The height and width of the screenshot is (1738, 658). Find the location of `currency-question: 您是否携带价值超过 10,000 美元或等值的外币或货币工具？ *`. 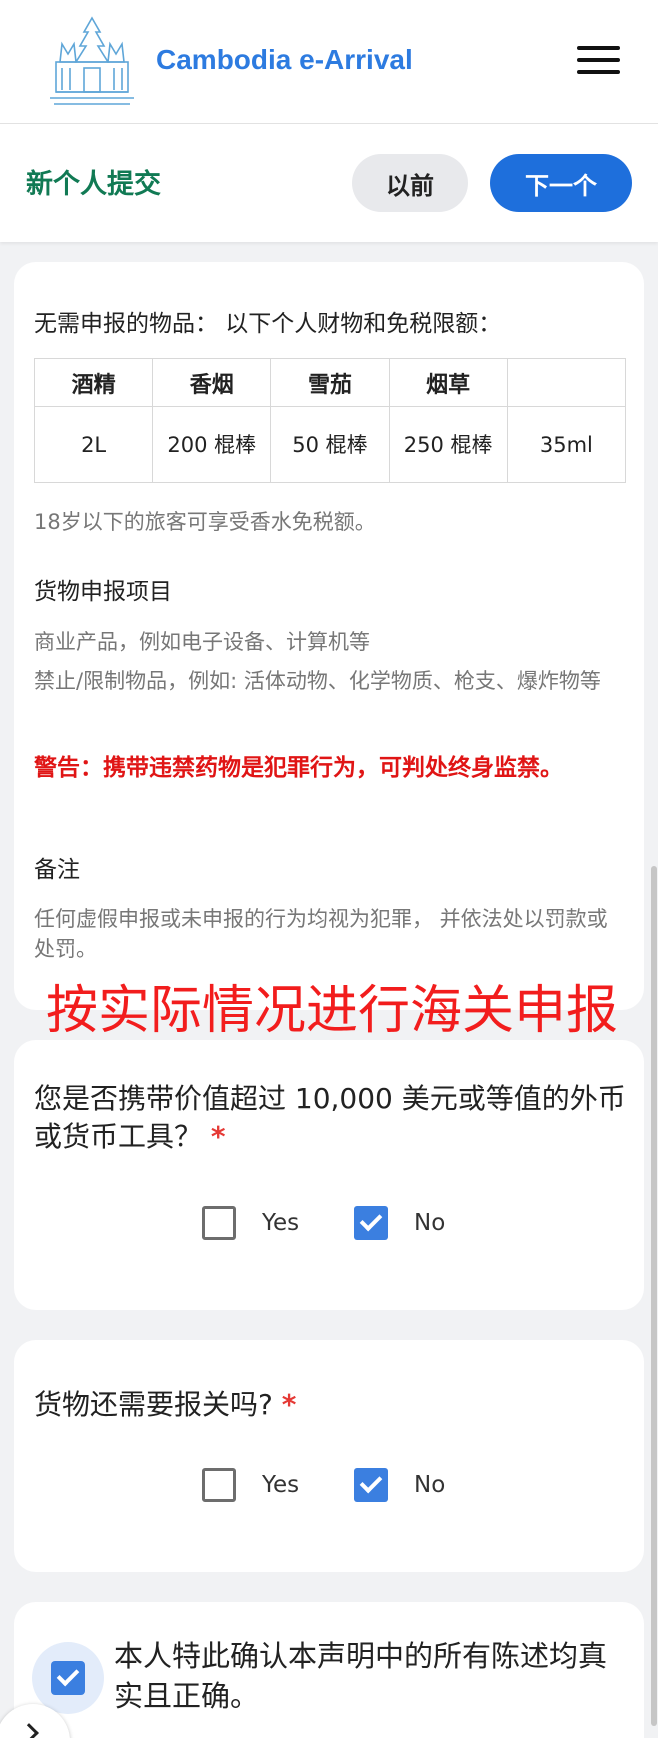

currency-question: 您是否携带价值超过 10,000 美元或等值的外币或货币工具？ * is located at coordinates (330, 1118).